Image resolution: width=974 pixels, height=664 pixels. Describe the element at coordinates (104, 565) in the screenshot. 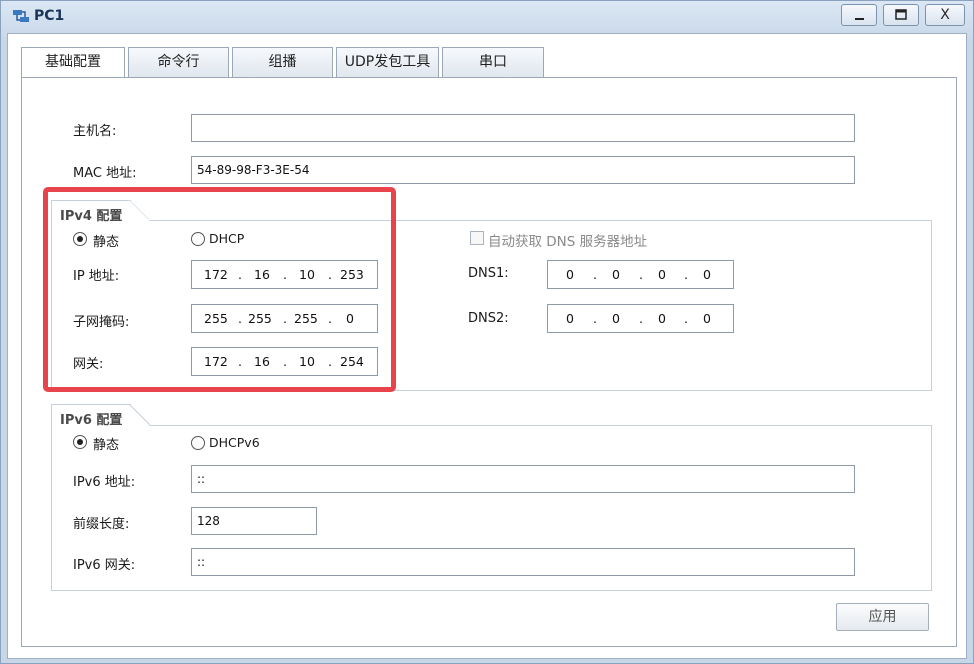

I see `ipv6-gateway-label: IPv6 网关:` at that location.